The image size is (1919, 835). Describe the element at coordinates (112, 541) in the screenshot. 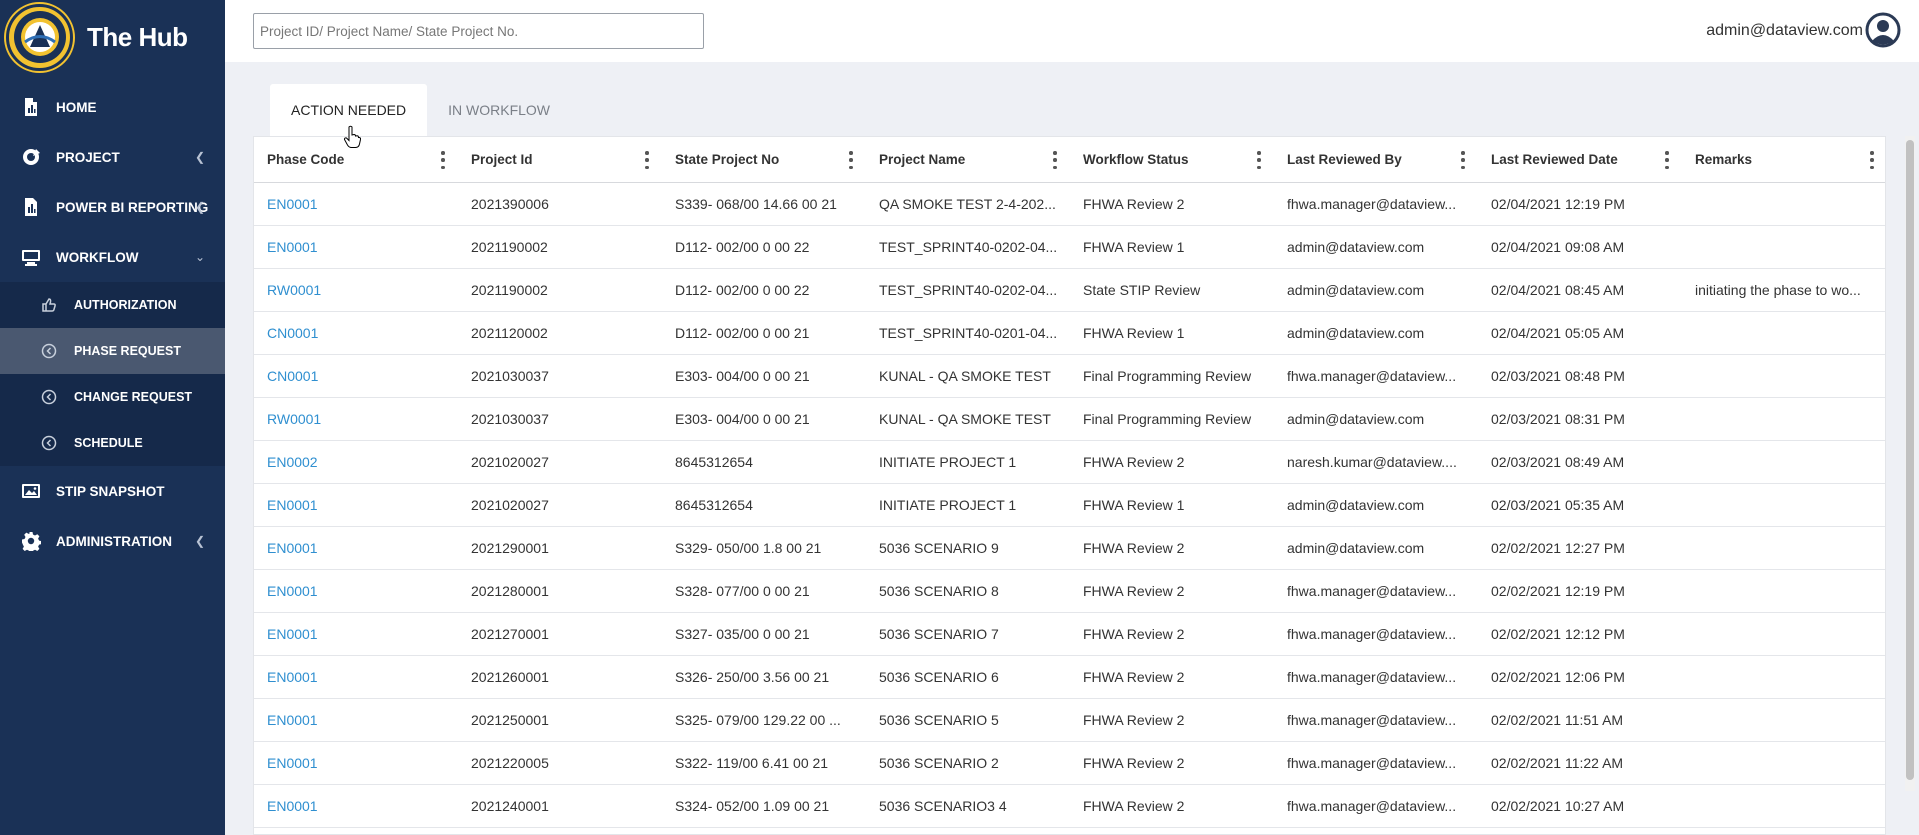

I see `sidebar-item-administration: ADMINISTRATION ❮` at that location.